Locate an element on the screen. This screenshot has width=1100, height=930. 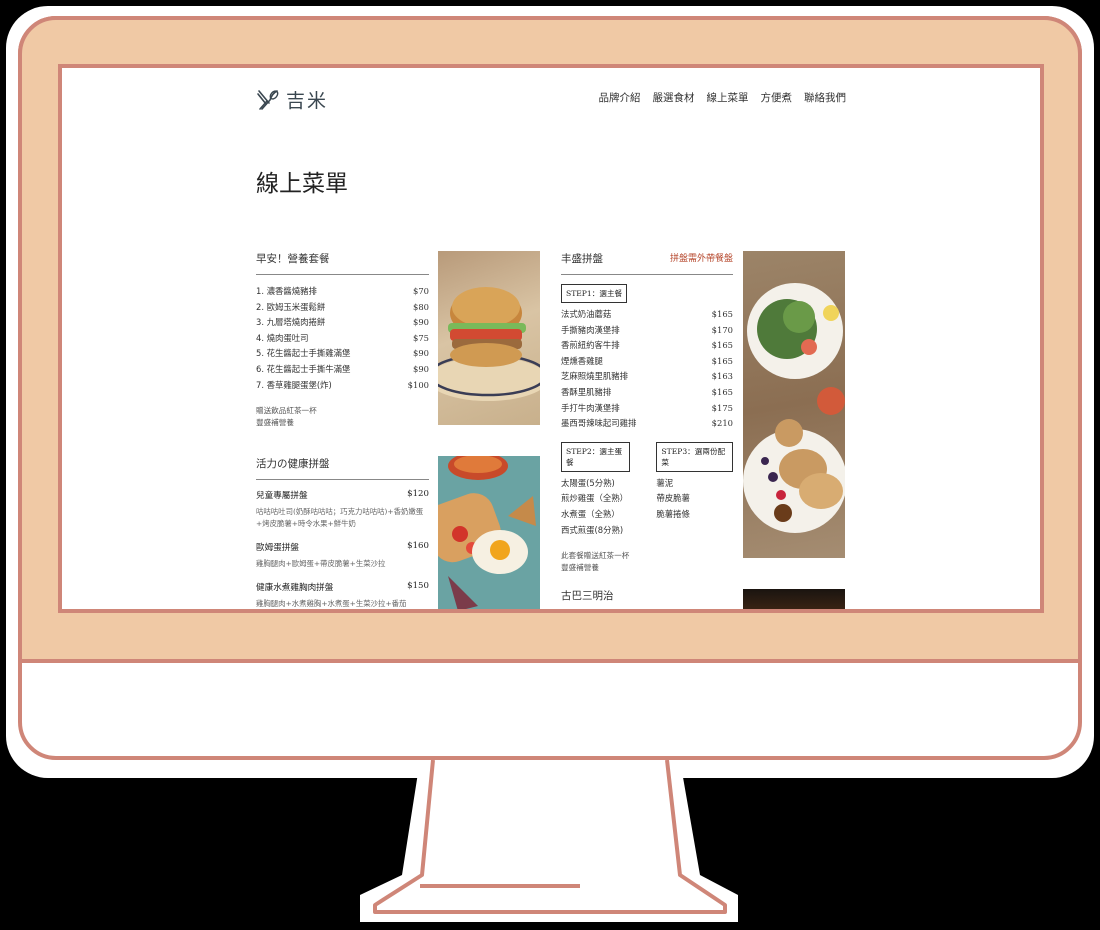
step3-group: STEP3：選兩份配菜 薯泥 帶皮脆薯 脆薯捲條 is located at coordinates (694, 489).